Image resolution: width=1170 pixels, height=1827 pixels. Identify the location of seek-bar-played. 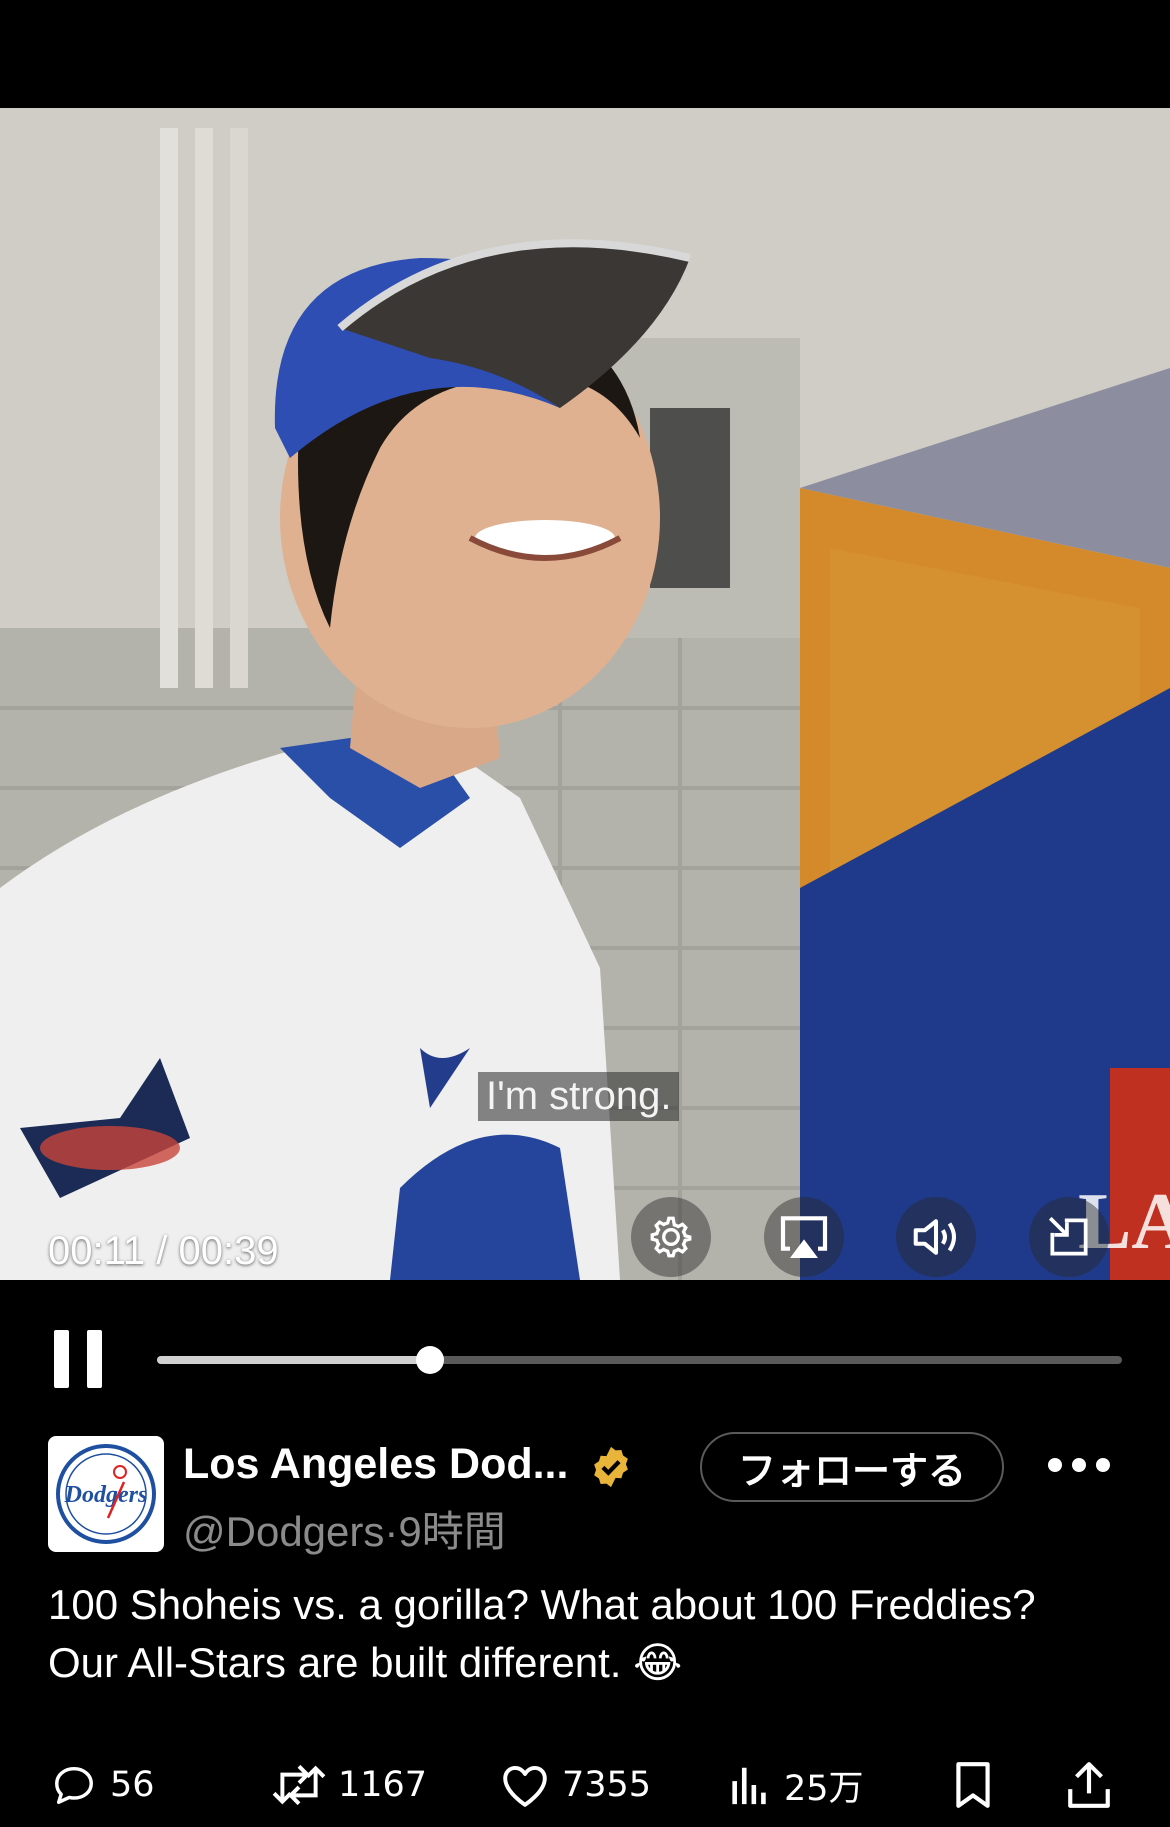
(294, 1360).